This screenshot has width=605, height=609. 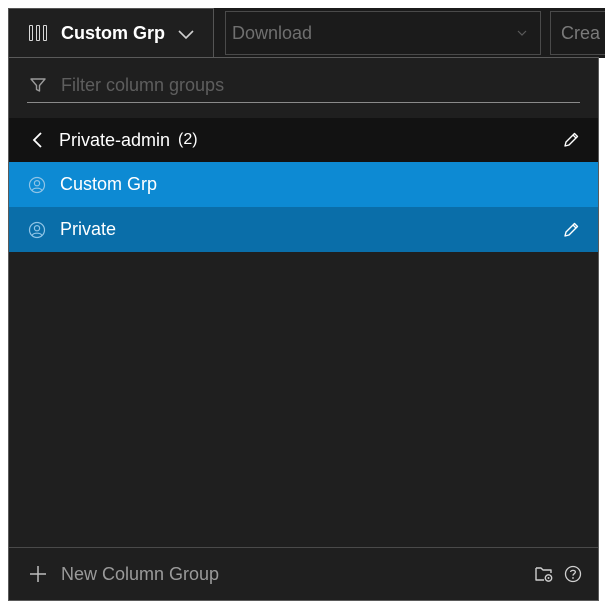 I want to click on group-header-label: Private-admin, so click(x=115, y=139).